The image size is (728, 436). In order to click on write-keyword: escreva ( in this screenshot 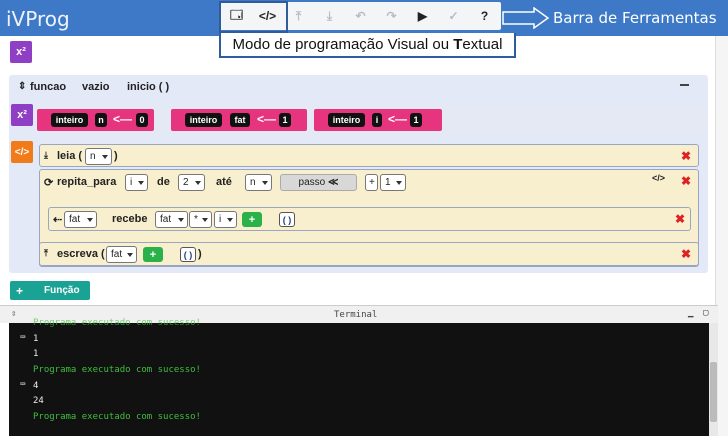, I will do `click(81, 254)`.